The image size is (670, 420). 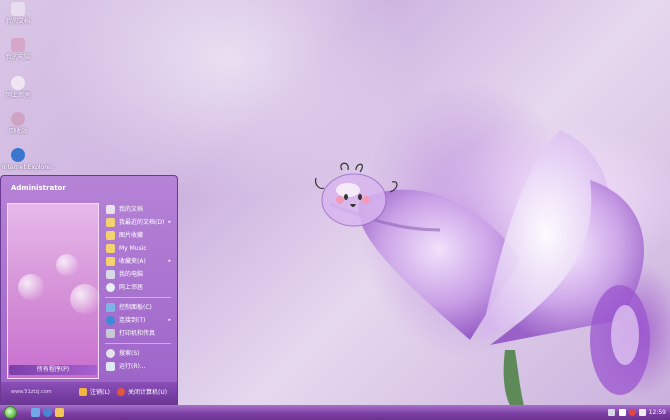 I want to click on shutdown-label: 关闭计算机(U), so click(x=148, y=392).